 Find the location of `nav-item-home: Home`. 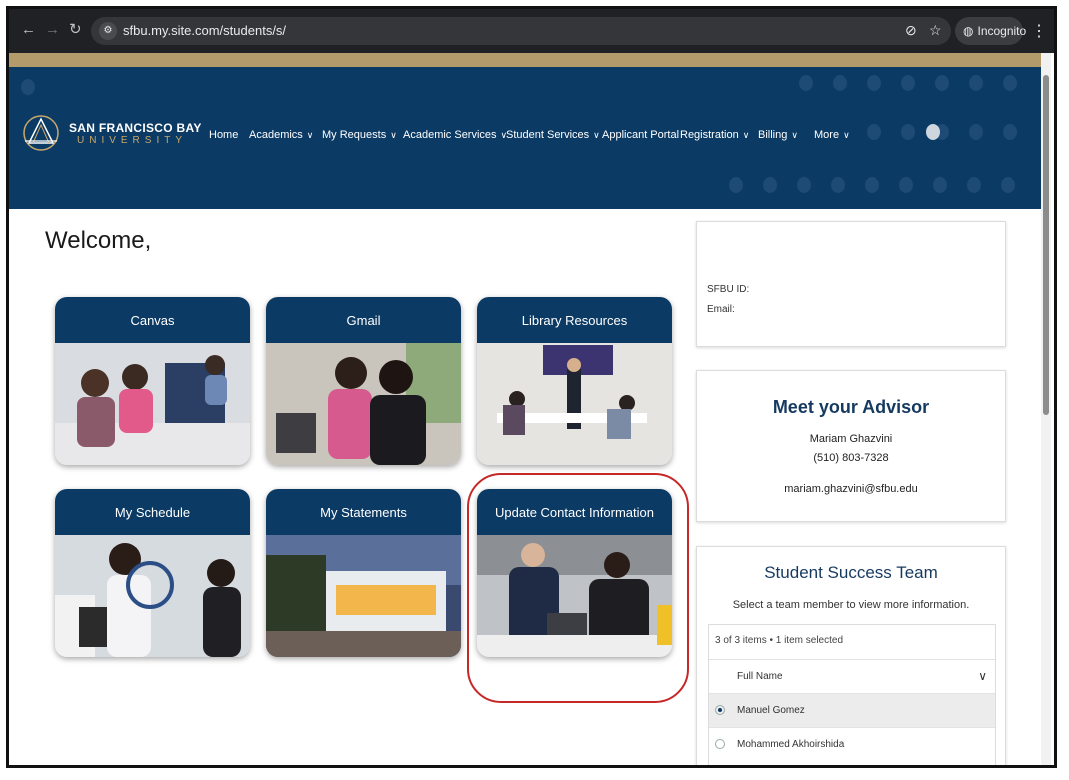

nav-item-home: Home is located at coordinates (223, 135).